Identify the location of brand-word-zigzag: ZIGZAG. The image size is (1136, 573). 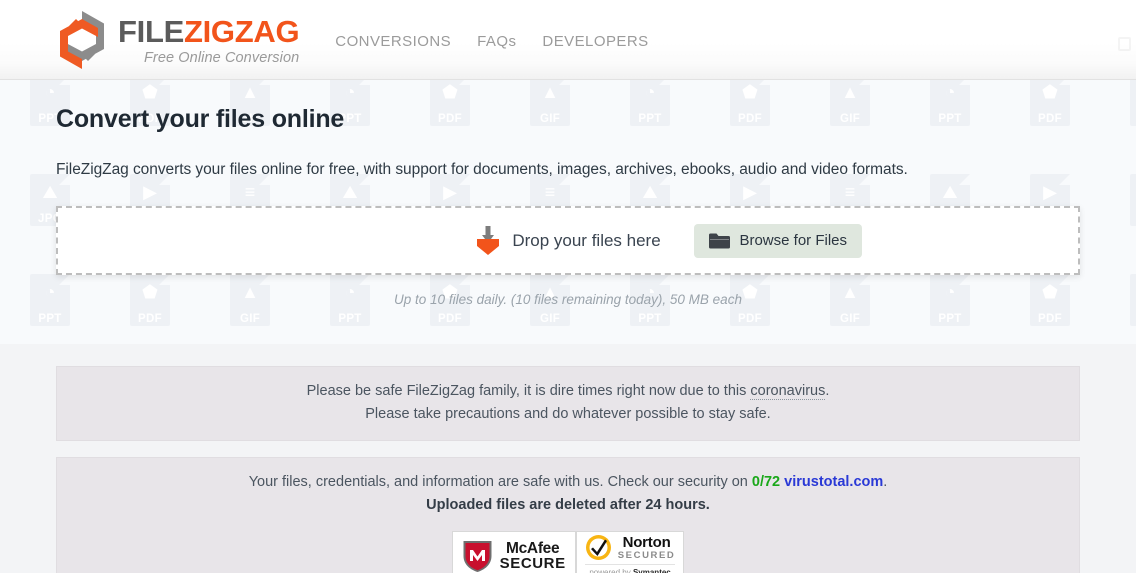
(241, 31).